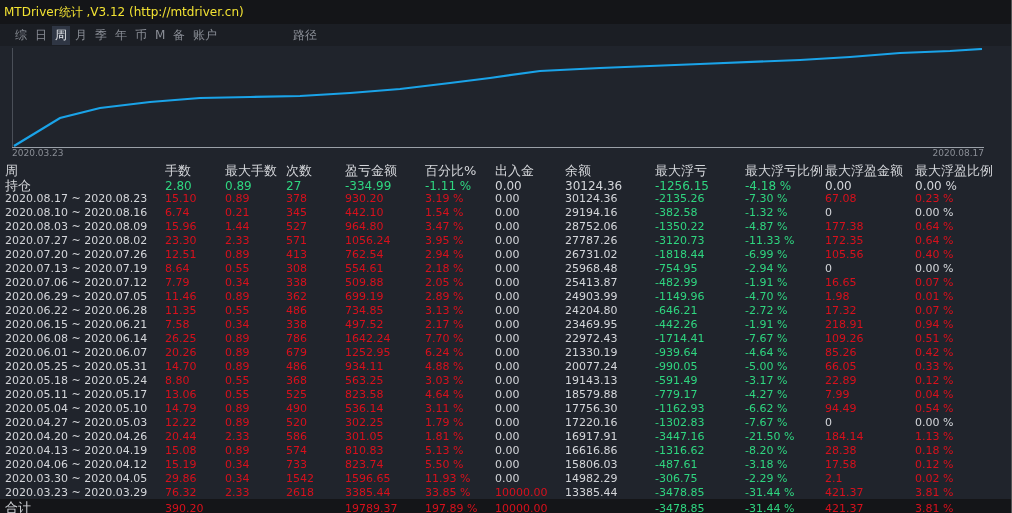  Describe the element at coordinates (680, 492) in the screenshot. I see `table-cell-text: -3478.85` at that location.